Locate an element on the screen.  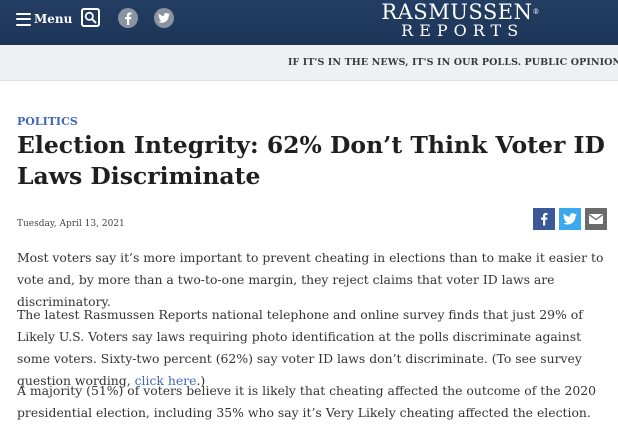
share-twitter-button is located at coordinates (570, 219).